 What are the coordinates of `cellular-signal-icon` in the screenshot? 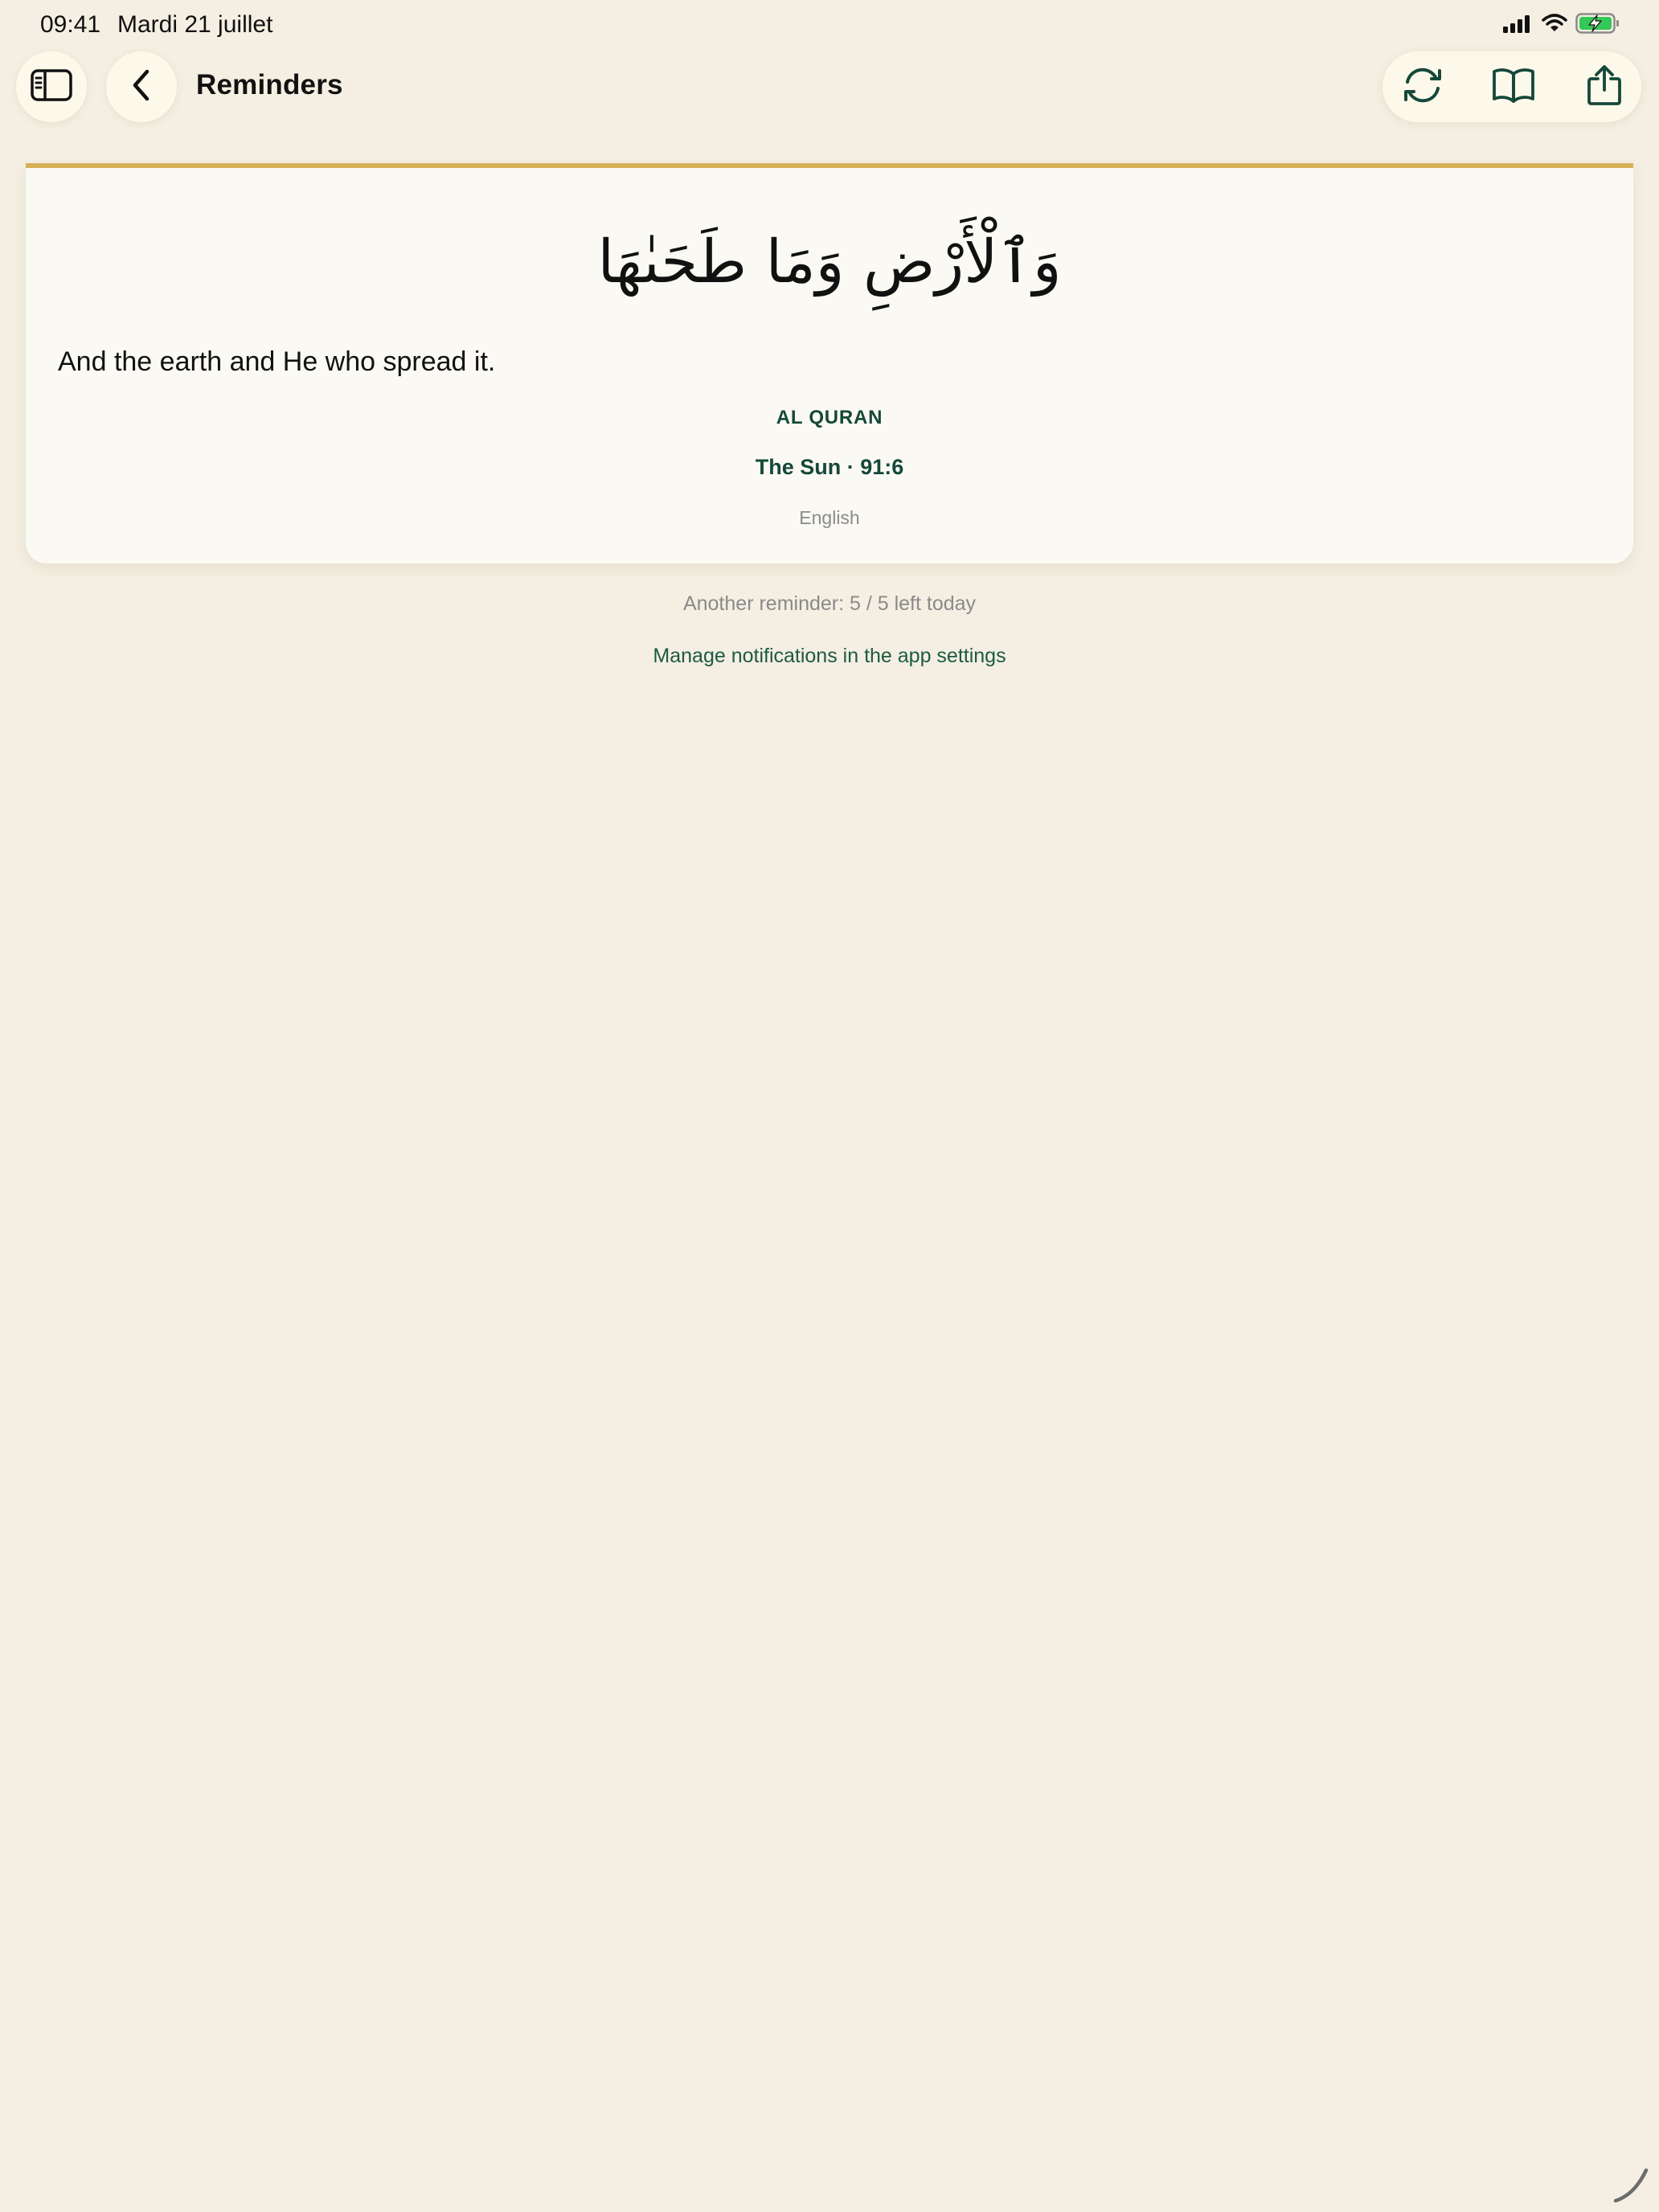 It's located at (1518, 25).